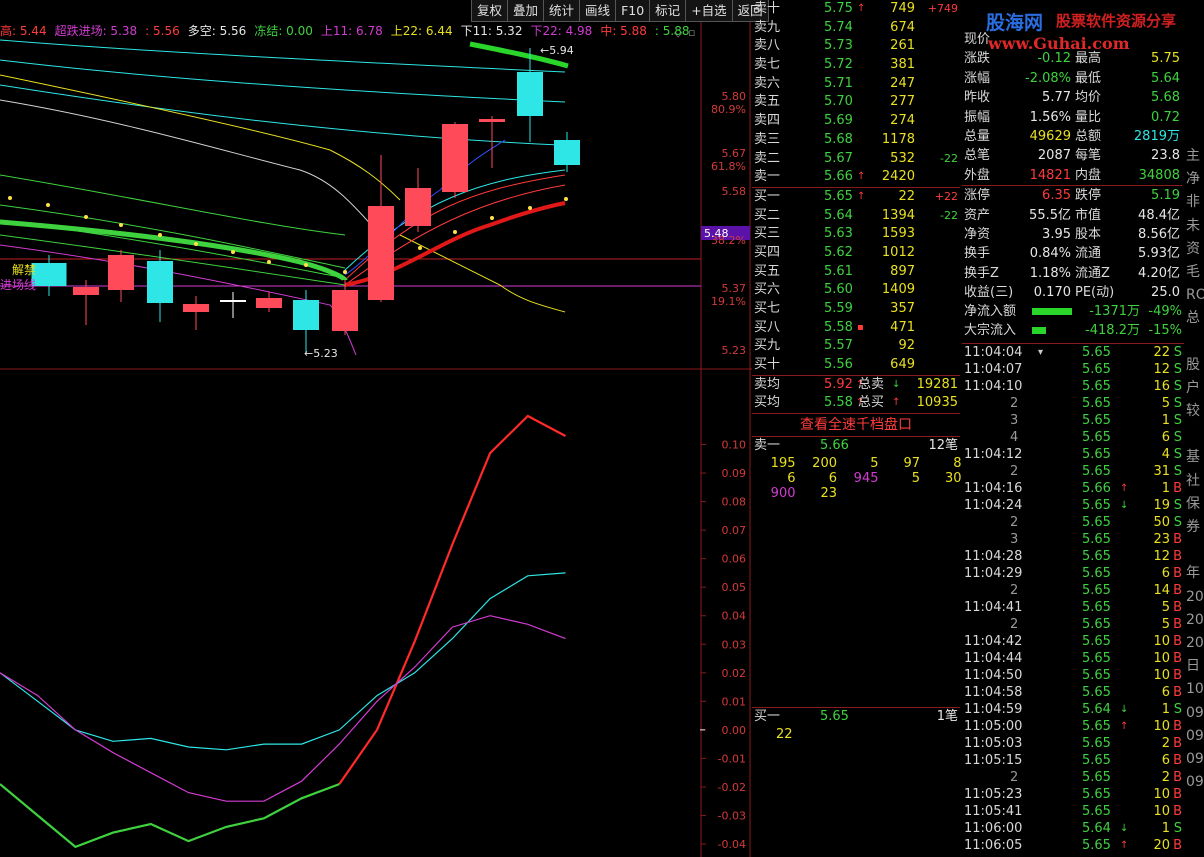 The image size is (1204, 857). What do you see at coordinates (1161, 556) in the screenshot?
I see `tick-volume: 12` at bounding box center [1161, 556].